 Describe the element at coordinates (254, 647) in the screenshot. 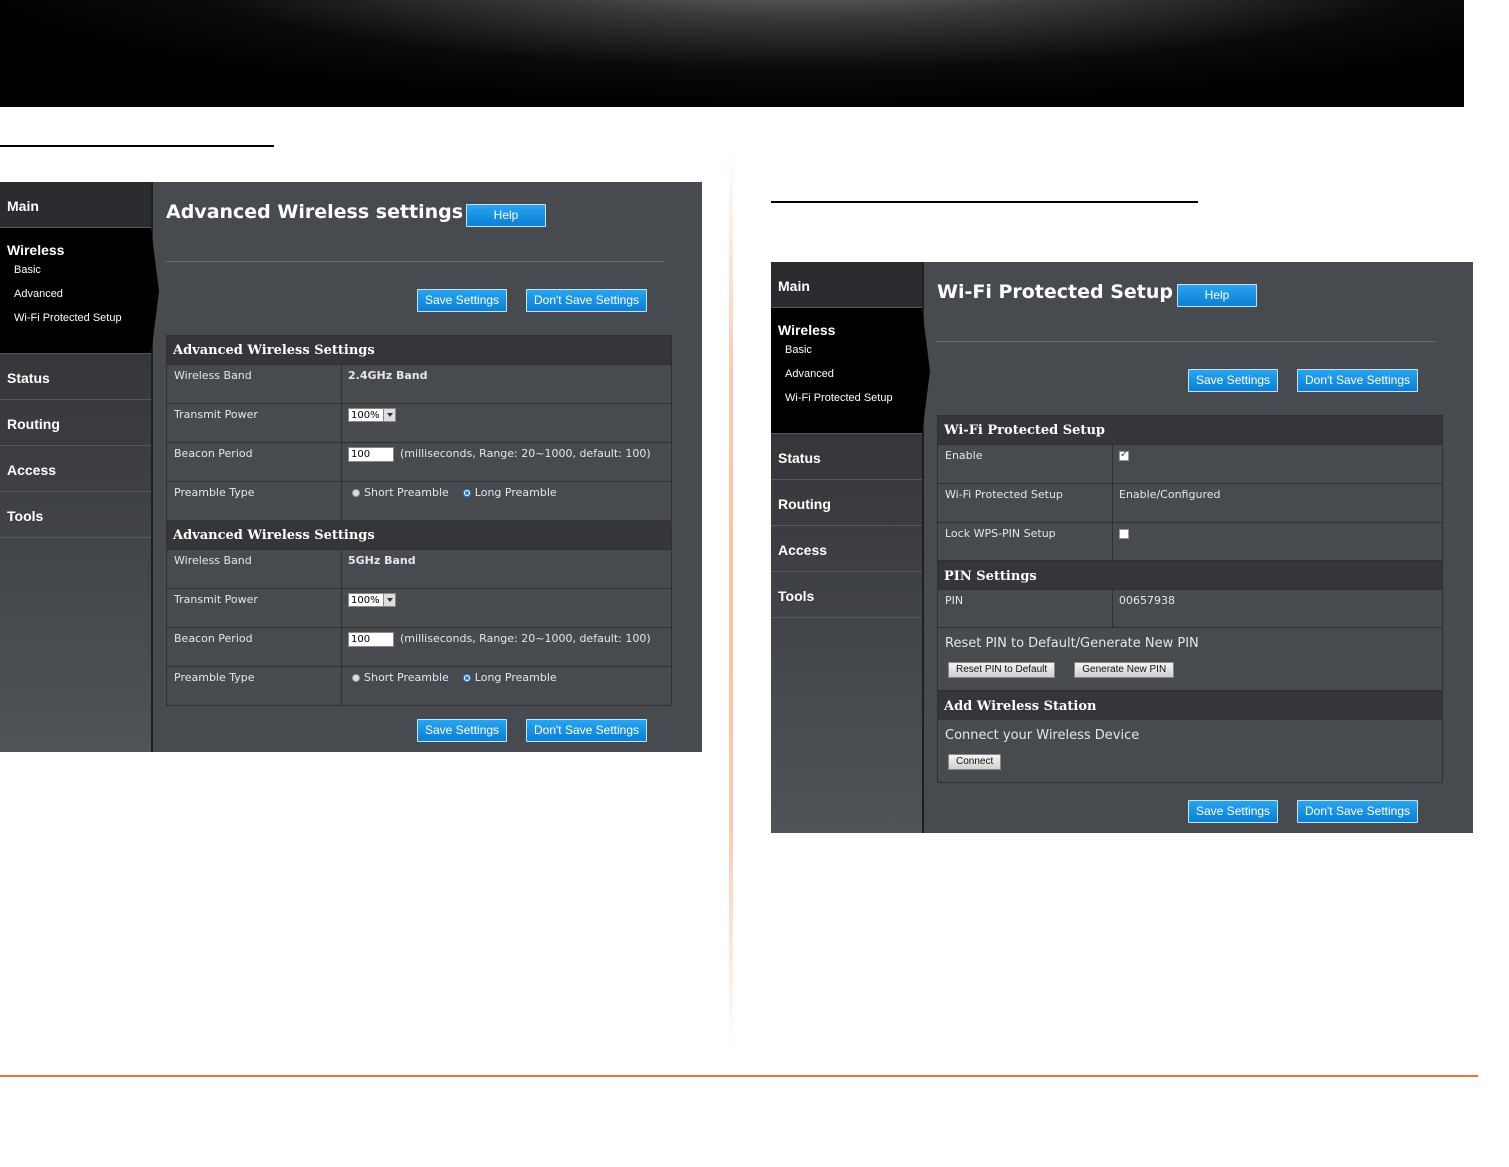

I see `beacon-period-label: Beacon Period` at that location.